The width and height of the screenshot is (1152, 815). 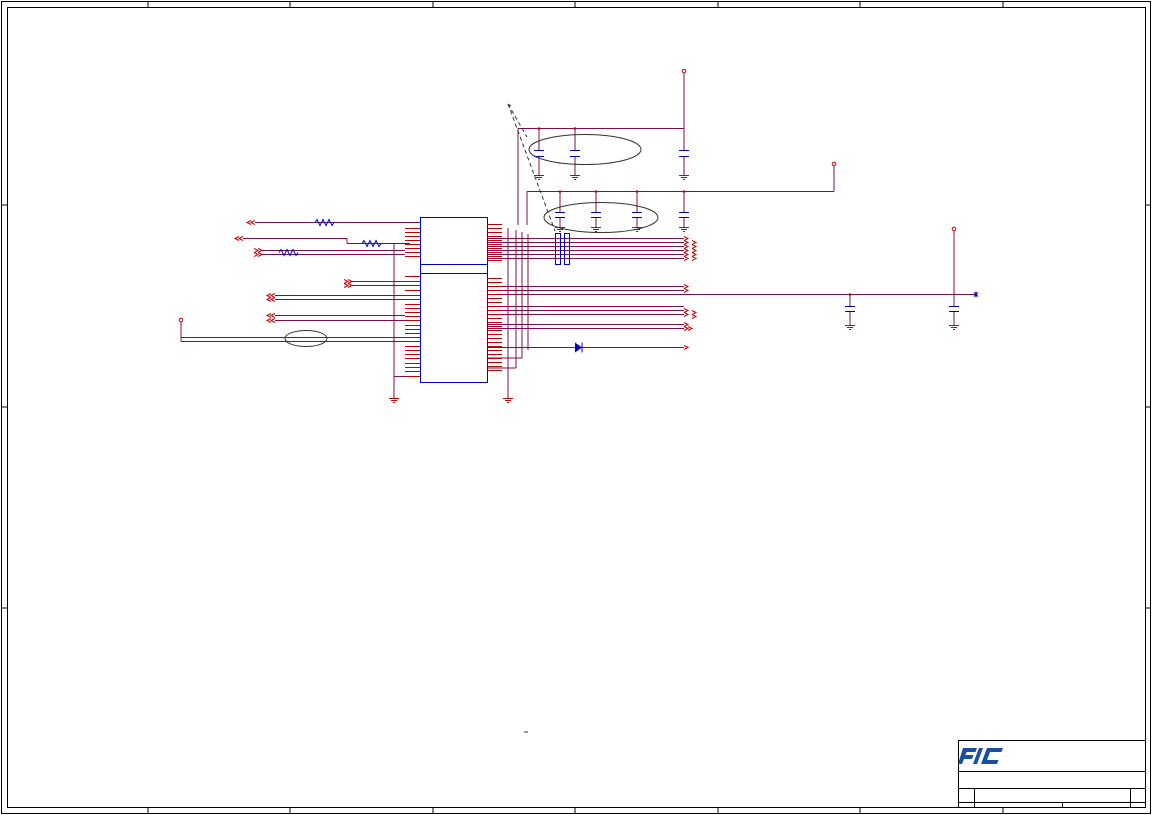 I want to click on logo-mark-icon, so click(x=980, y=756).